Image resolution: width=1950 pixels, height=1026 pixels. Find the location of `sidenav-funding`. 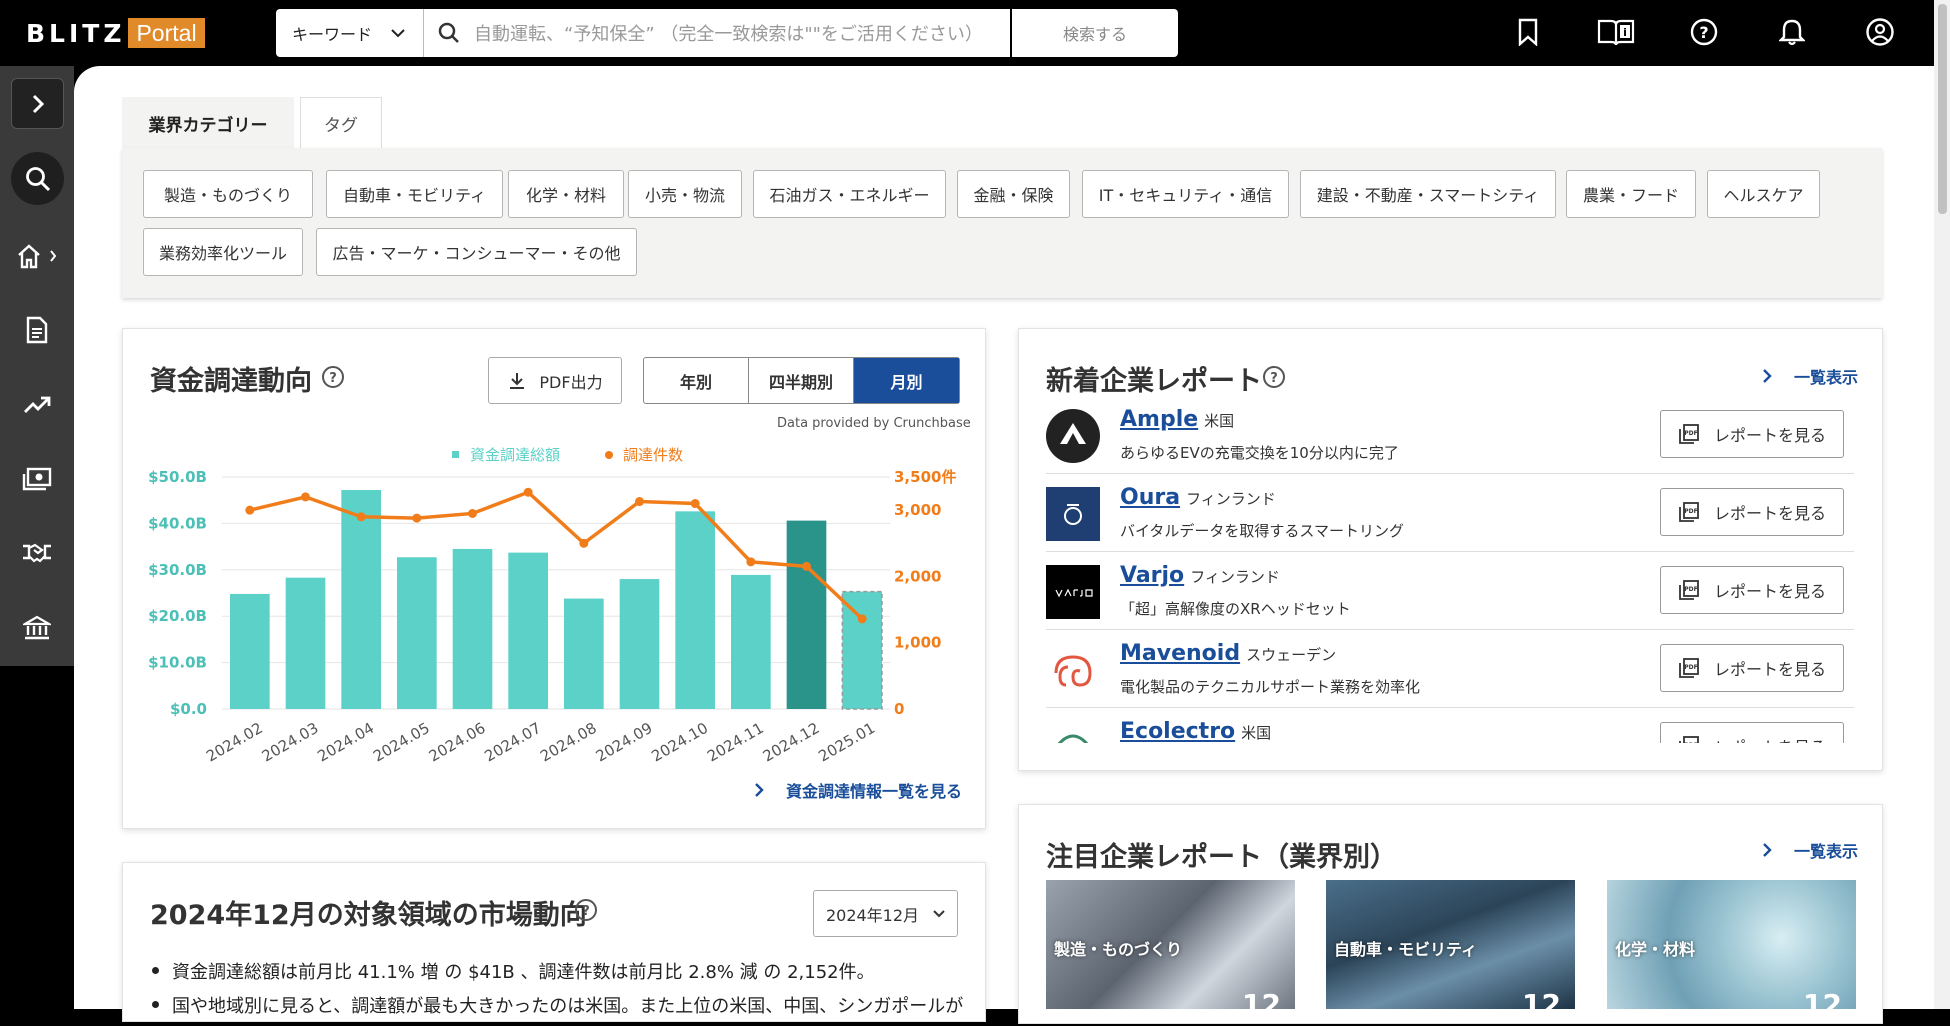

sidenav-funding is located at coordinates (37, 479).